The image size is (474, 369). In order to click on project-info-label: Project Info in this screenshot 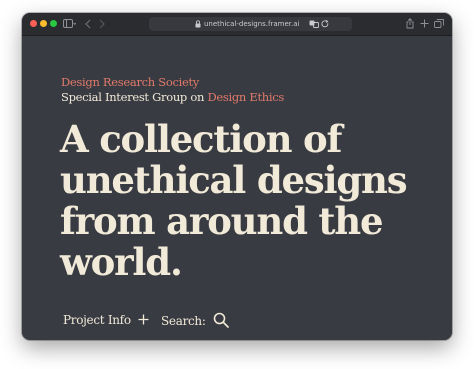, I will do `click(97, 320)`.